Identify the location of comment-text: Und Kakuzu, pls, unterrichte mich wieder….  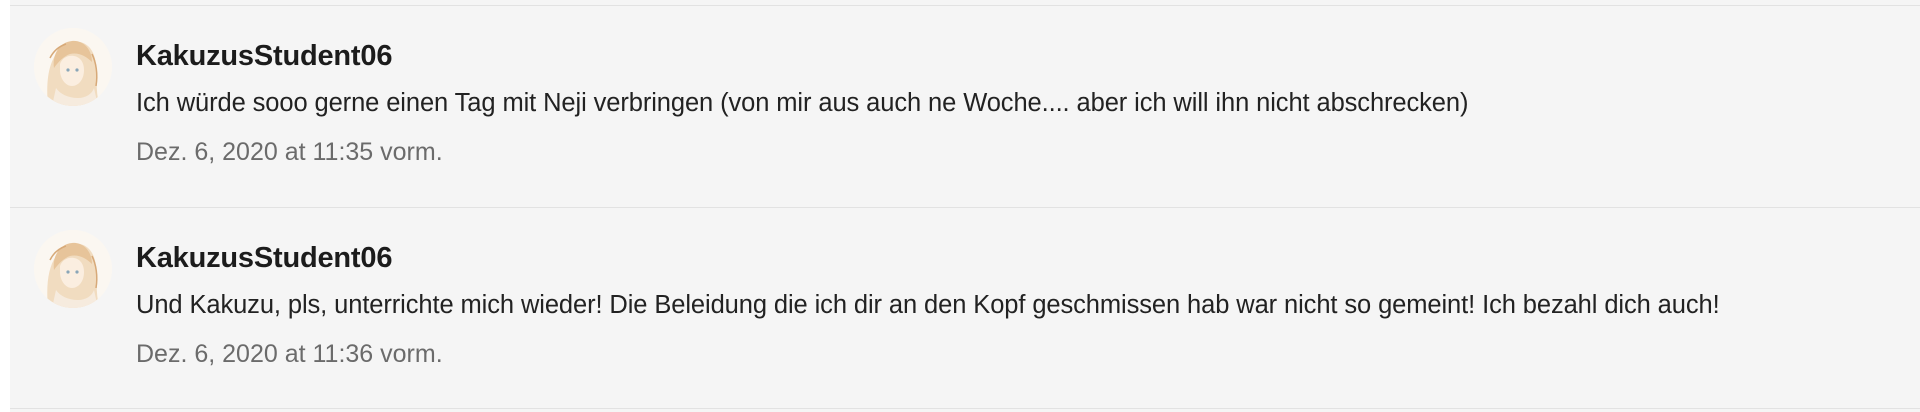
(928, 305).